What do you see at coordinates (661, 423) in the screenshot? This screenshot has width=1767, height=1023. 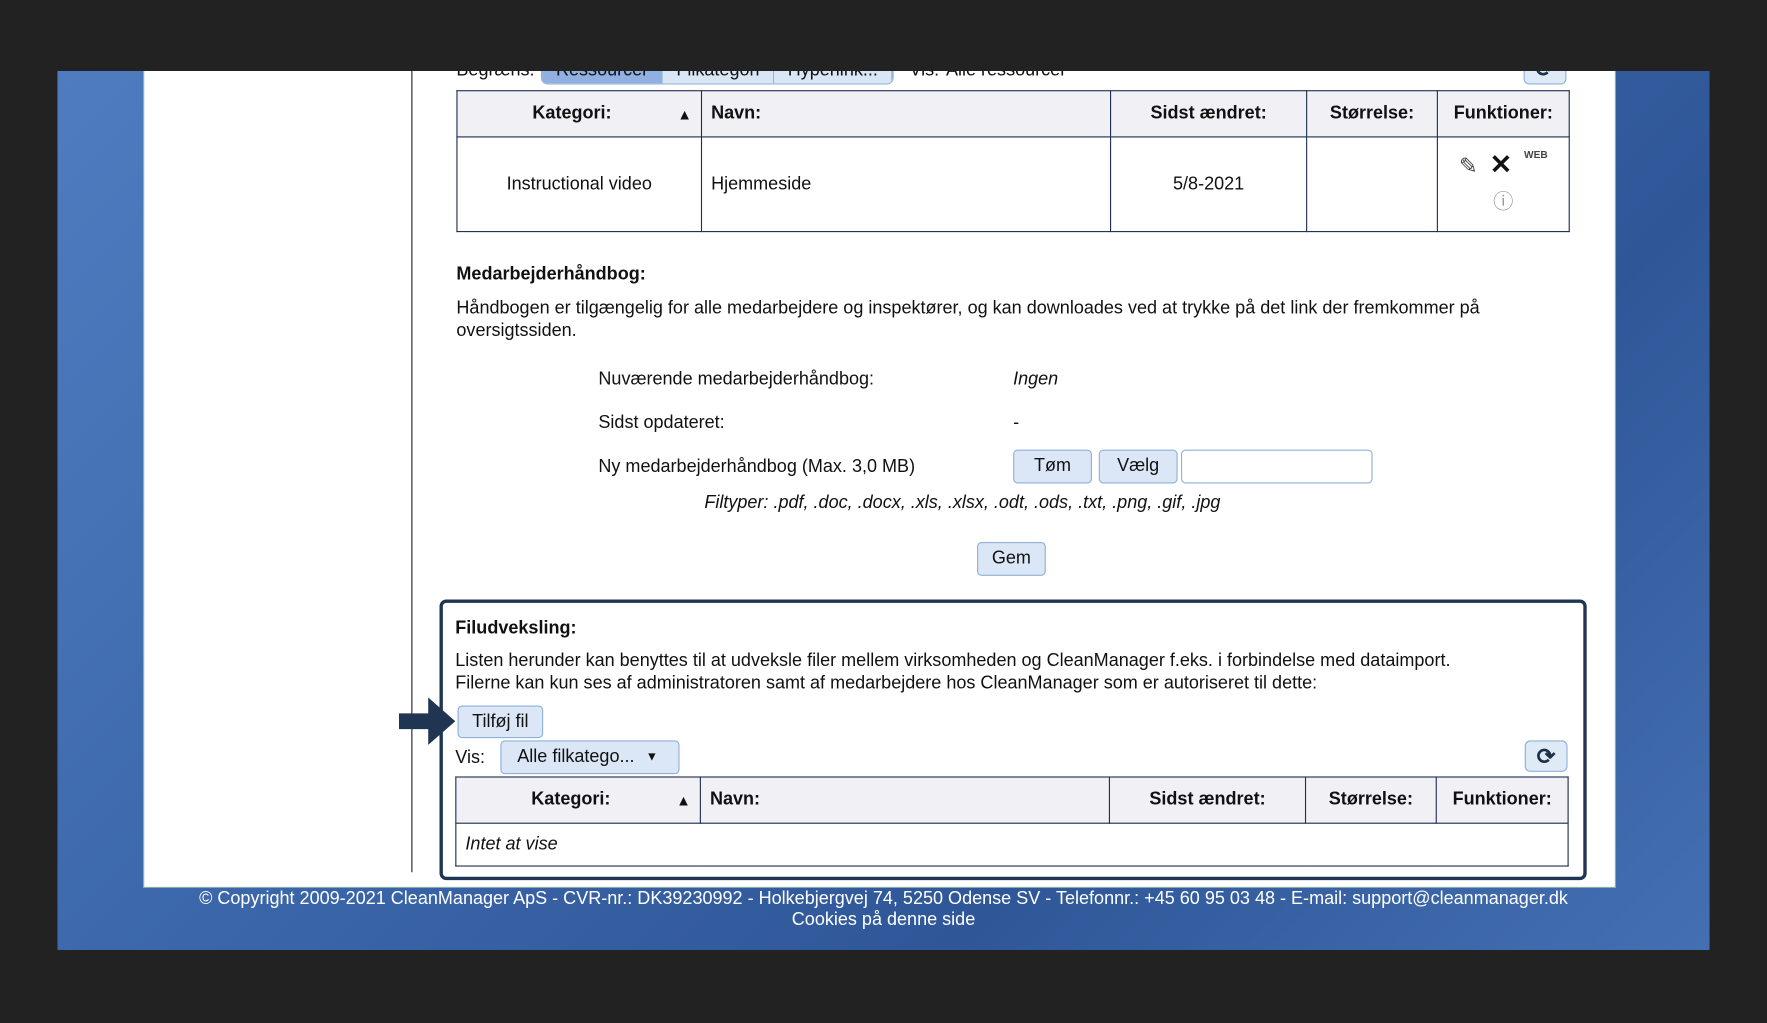 I see `updated-label: Sidst opdateret:` at bounding box center [661, 423].